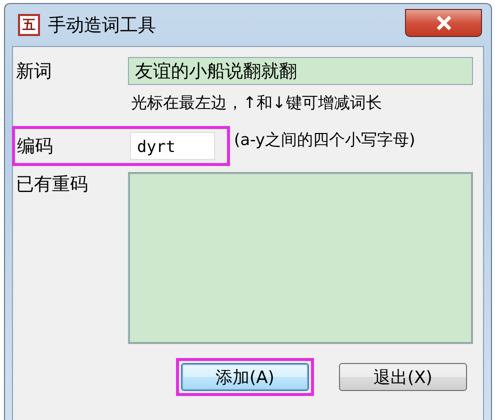 This screenshot has width=495, height=420. What do you see at coordinates (35, 146) in the screenshot?
I see `field-label: 编码` at bounding box center [35, 146].